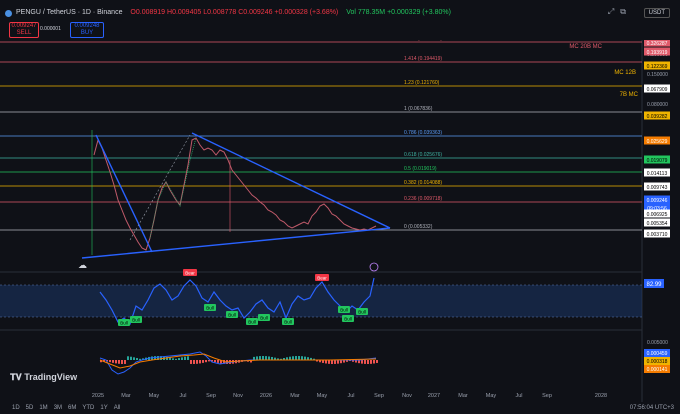 Image resolution: width=680 pixels, height=414 pixels. I want to click on tradingview-logo: 𝐓𝐕 TradingView, so click(44, 377).